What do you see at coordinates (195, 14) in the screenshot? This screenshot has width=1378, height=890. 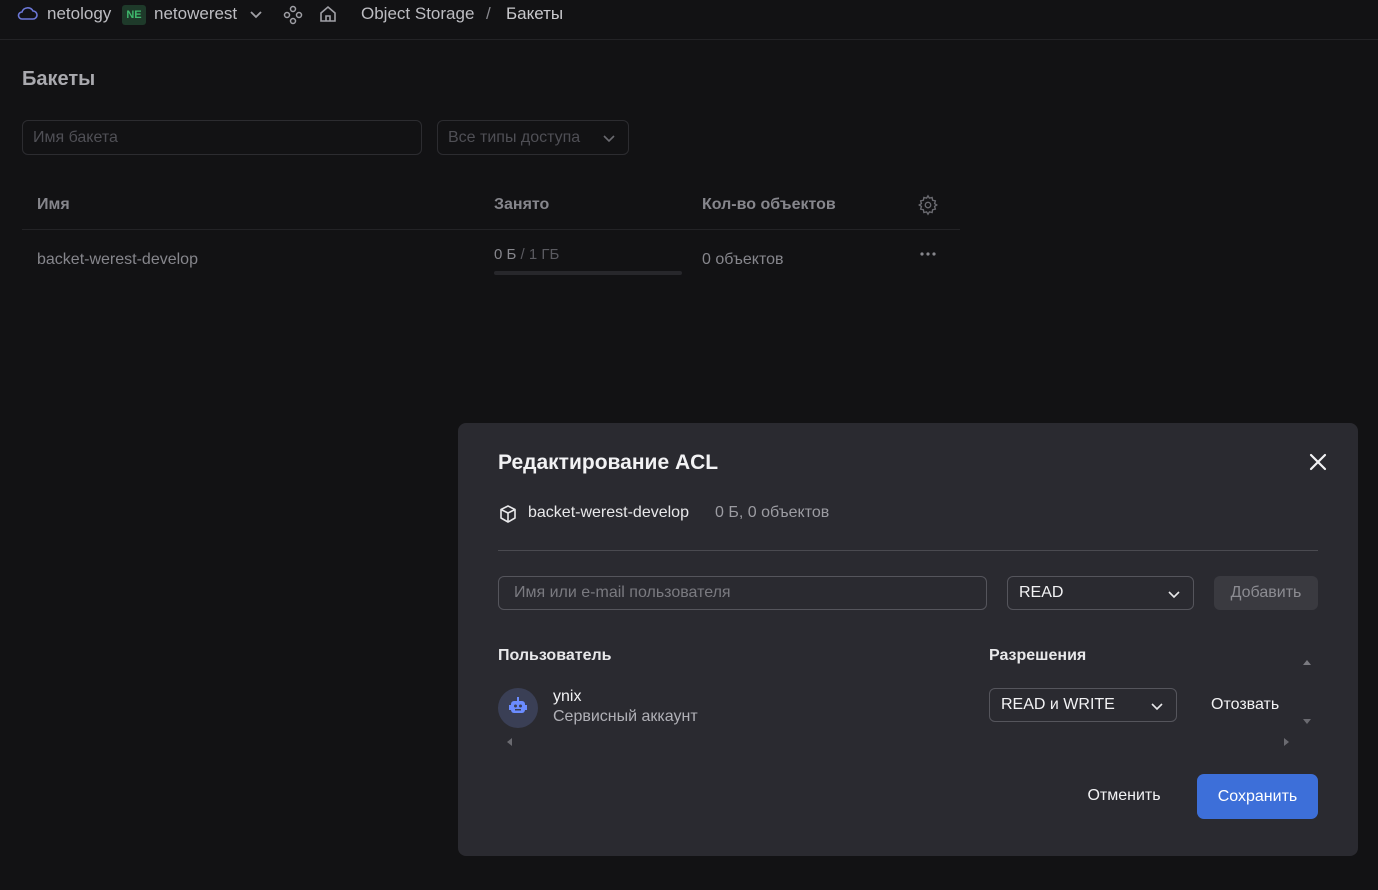 I see `cloud-name: netowerest` at bounding box center [195, 14].